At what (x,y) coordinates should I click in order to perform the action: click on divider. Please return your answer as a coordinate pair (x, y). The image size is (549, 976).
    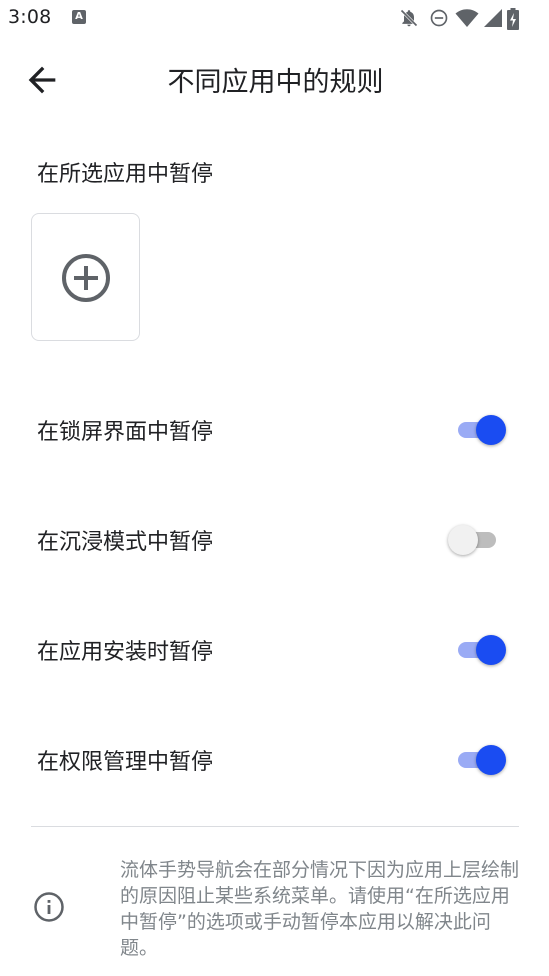
    Looking at the image, I should click on (275, 826).